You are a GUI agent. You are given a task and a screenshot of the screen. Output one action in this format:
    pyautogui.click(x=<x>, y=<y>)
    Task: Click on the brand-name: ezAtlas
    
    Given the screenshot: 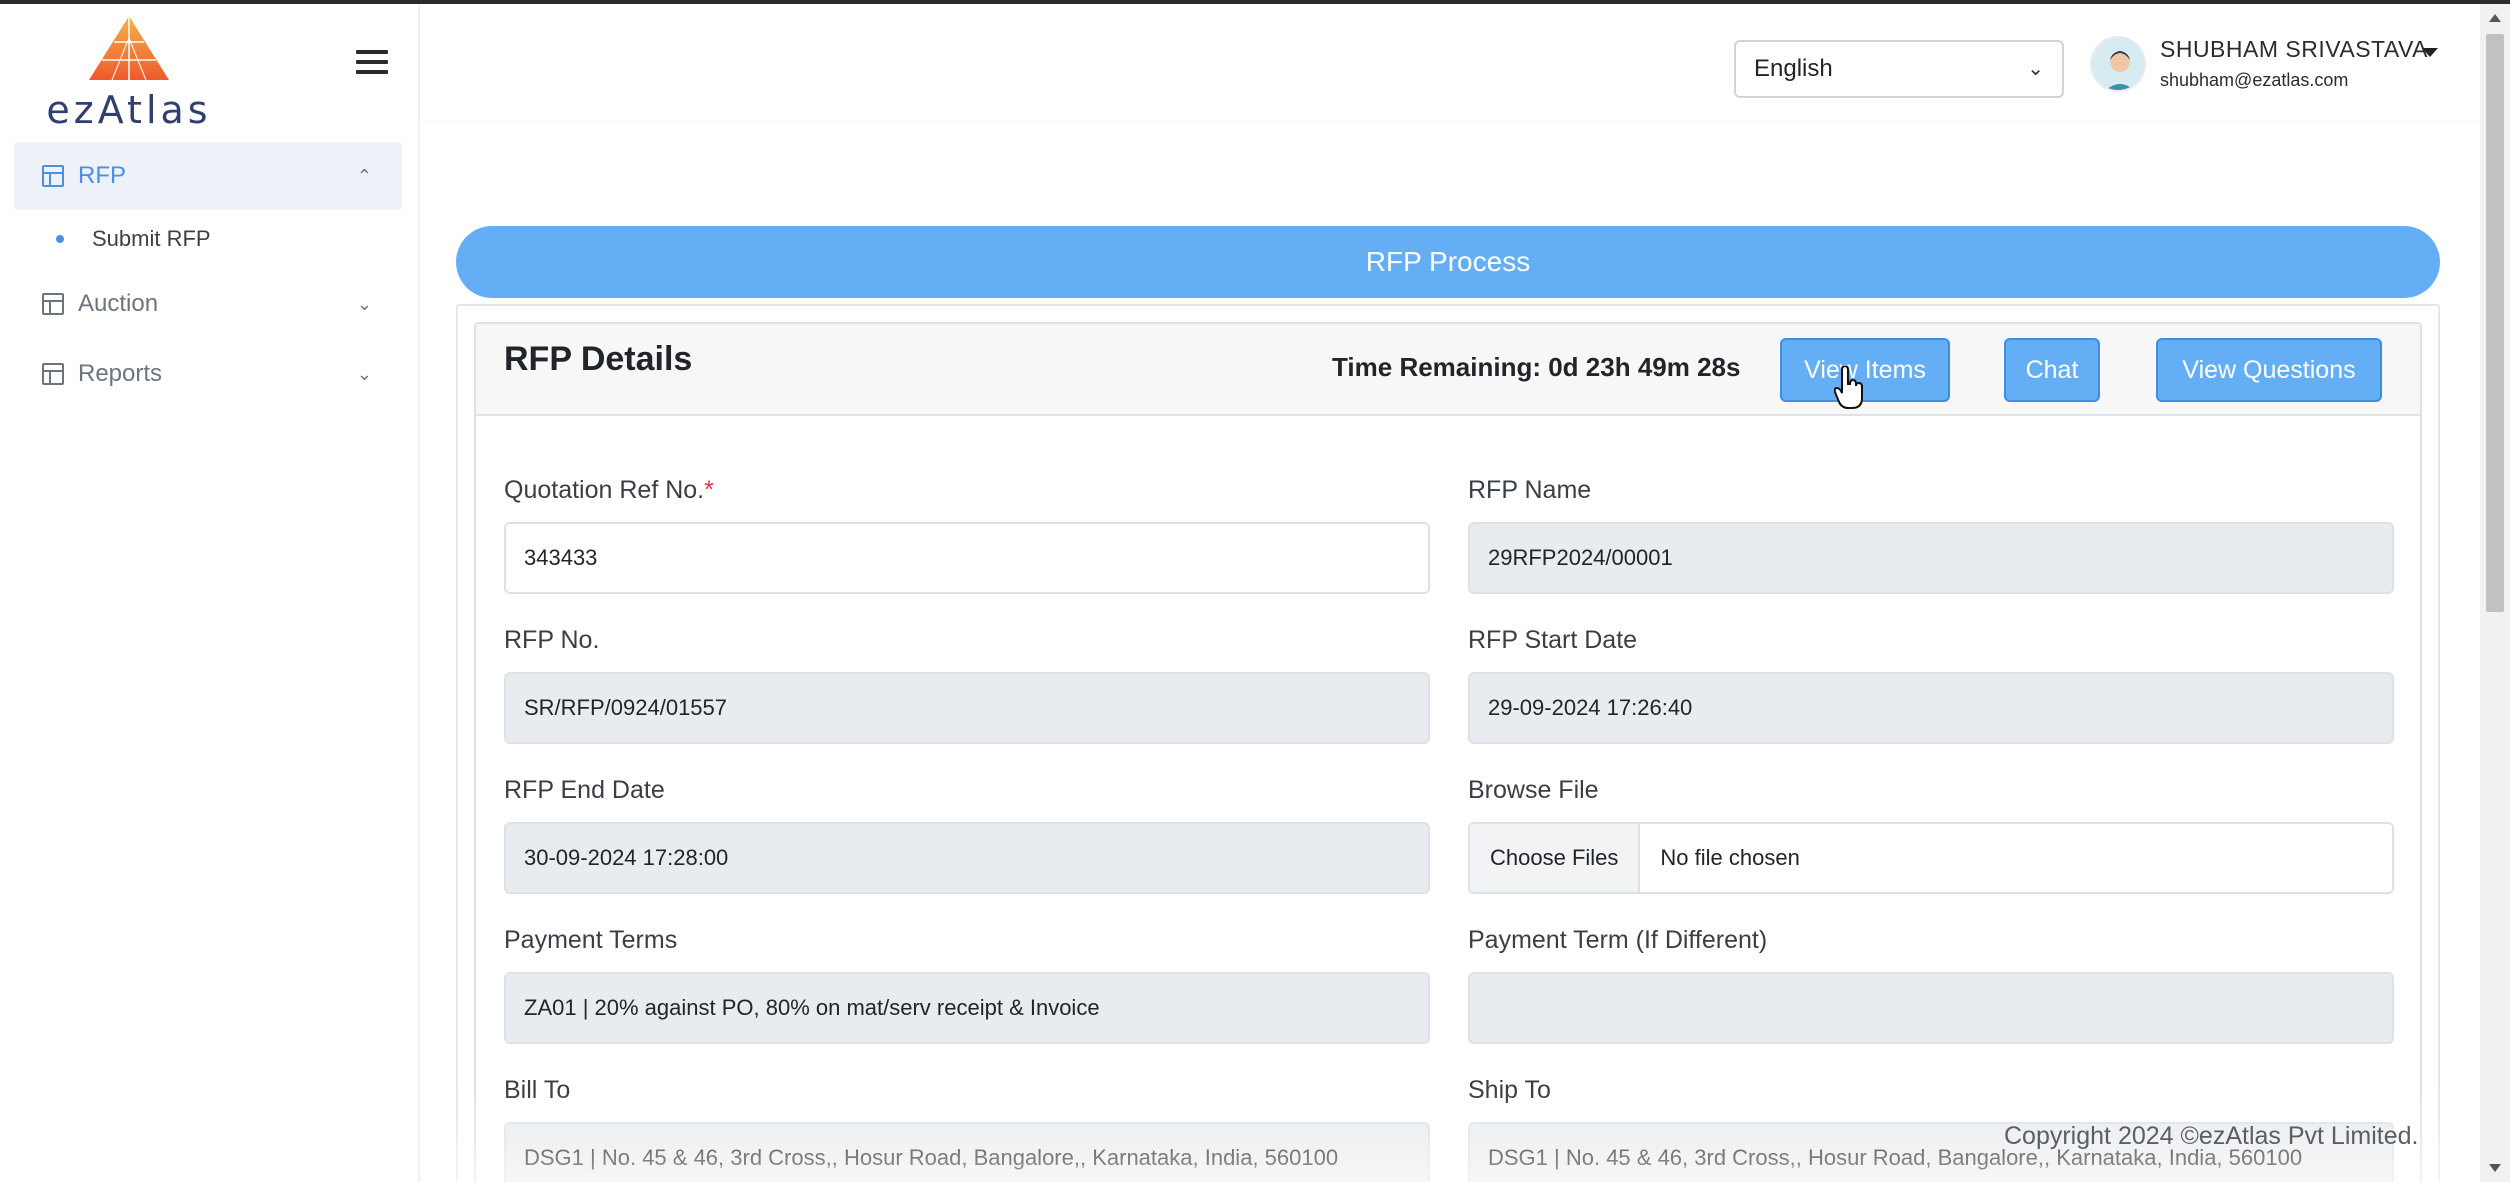 What is the action you would take?
    pyautogui.click(x=129, y=110)
    